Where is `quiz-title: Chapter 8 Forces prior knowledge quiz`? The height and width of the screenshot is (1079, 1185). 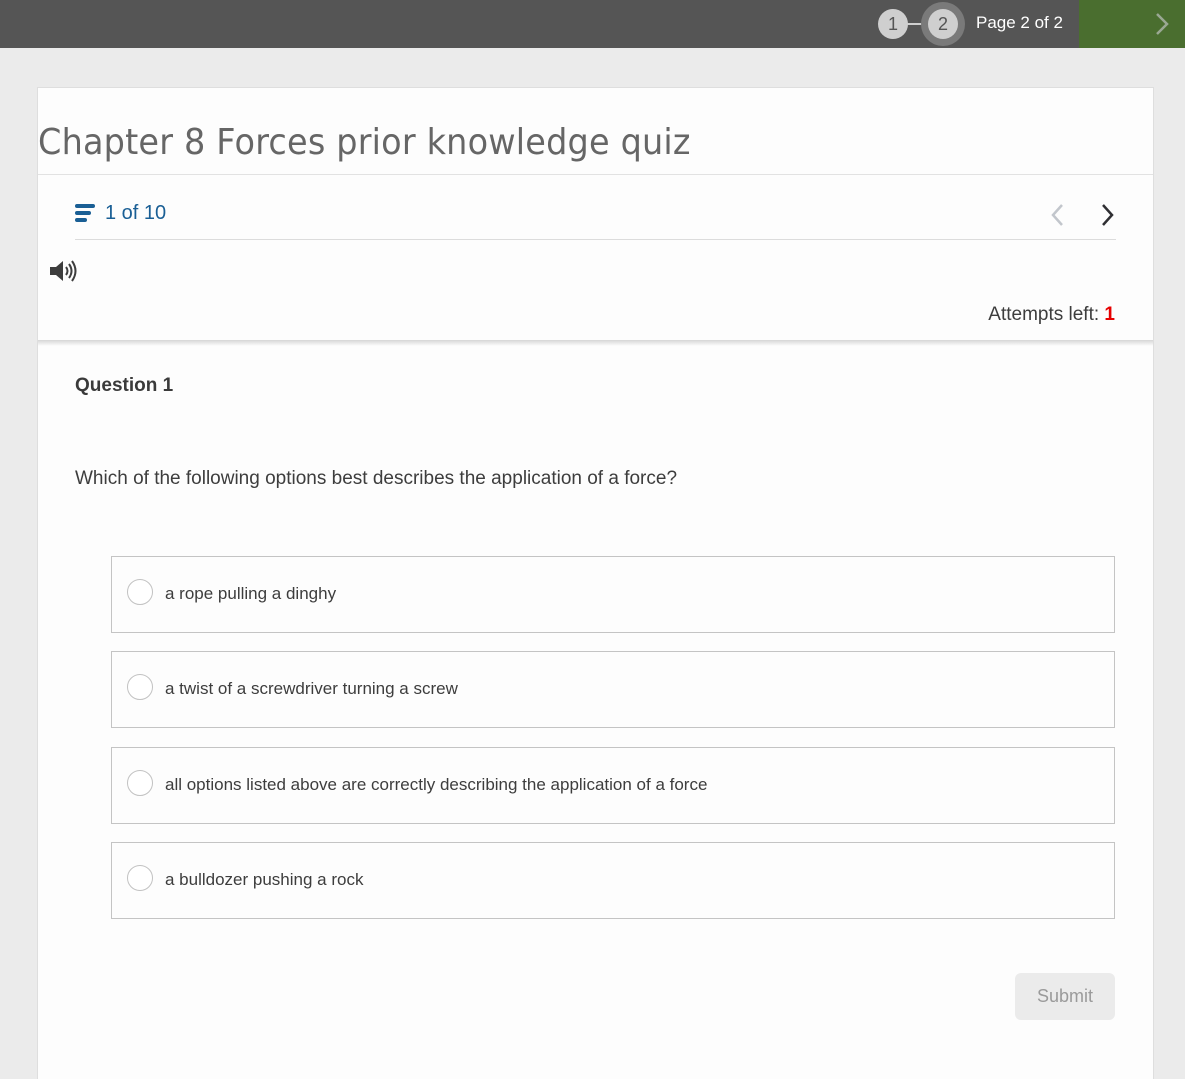 quiz-title: Chapter 8 Forces prior knowledge quiz is located at coordinates (364, 142).